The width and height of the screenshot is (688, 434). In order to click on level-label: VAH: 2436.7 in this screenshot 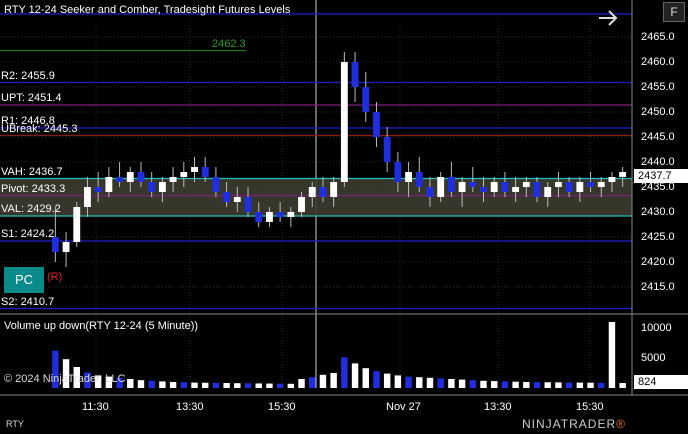, I will do `click(32, 171)`.